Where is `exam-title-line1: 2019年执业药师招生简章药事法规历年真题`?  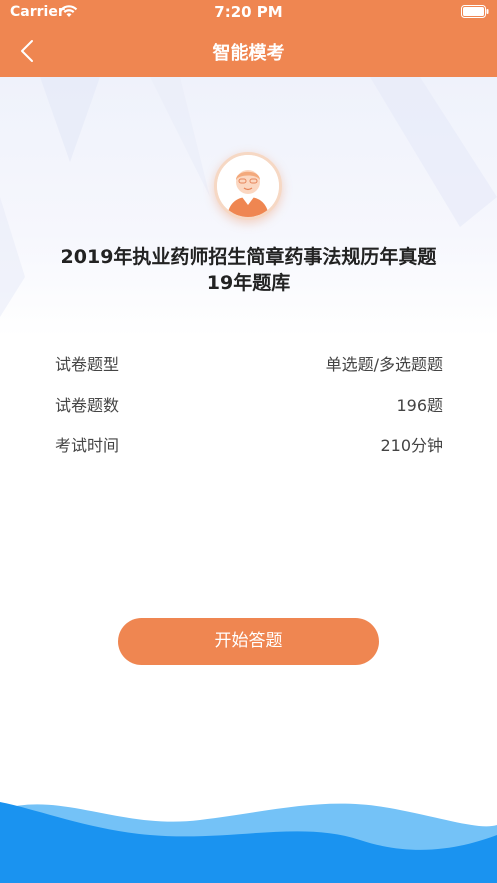
exam-title-line1: 2019年执业药师招生简章药事法规历年真题 is located at coordinates (248, 257).